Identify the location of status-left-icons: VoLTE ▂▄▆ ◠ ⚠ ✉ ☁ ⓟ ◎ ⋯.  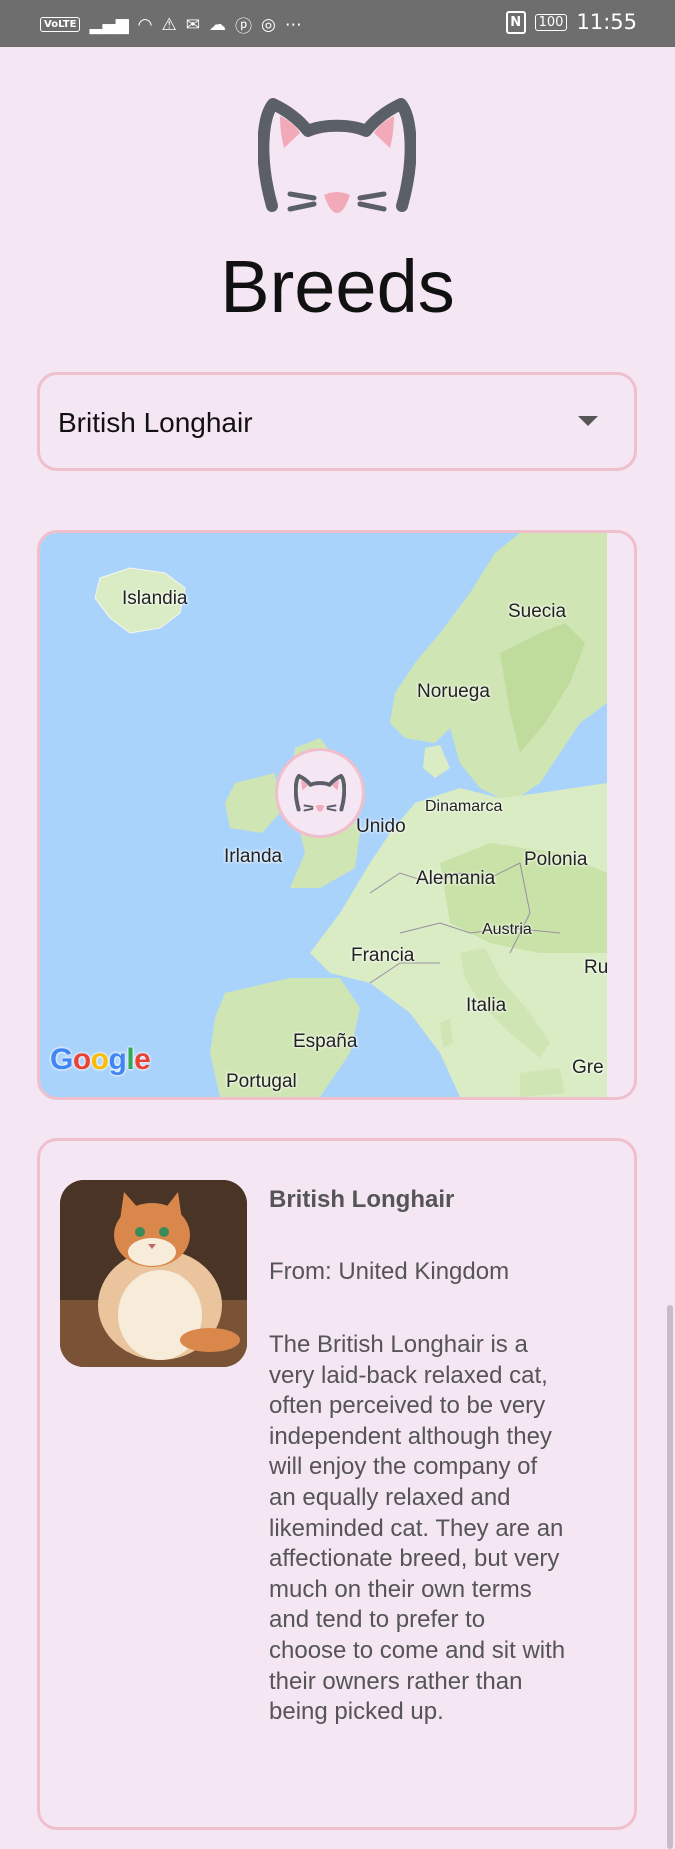
(171, 24).